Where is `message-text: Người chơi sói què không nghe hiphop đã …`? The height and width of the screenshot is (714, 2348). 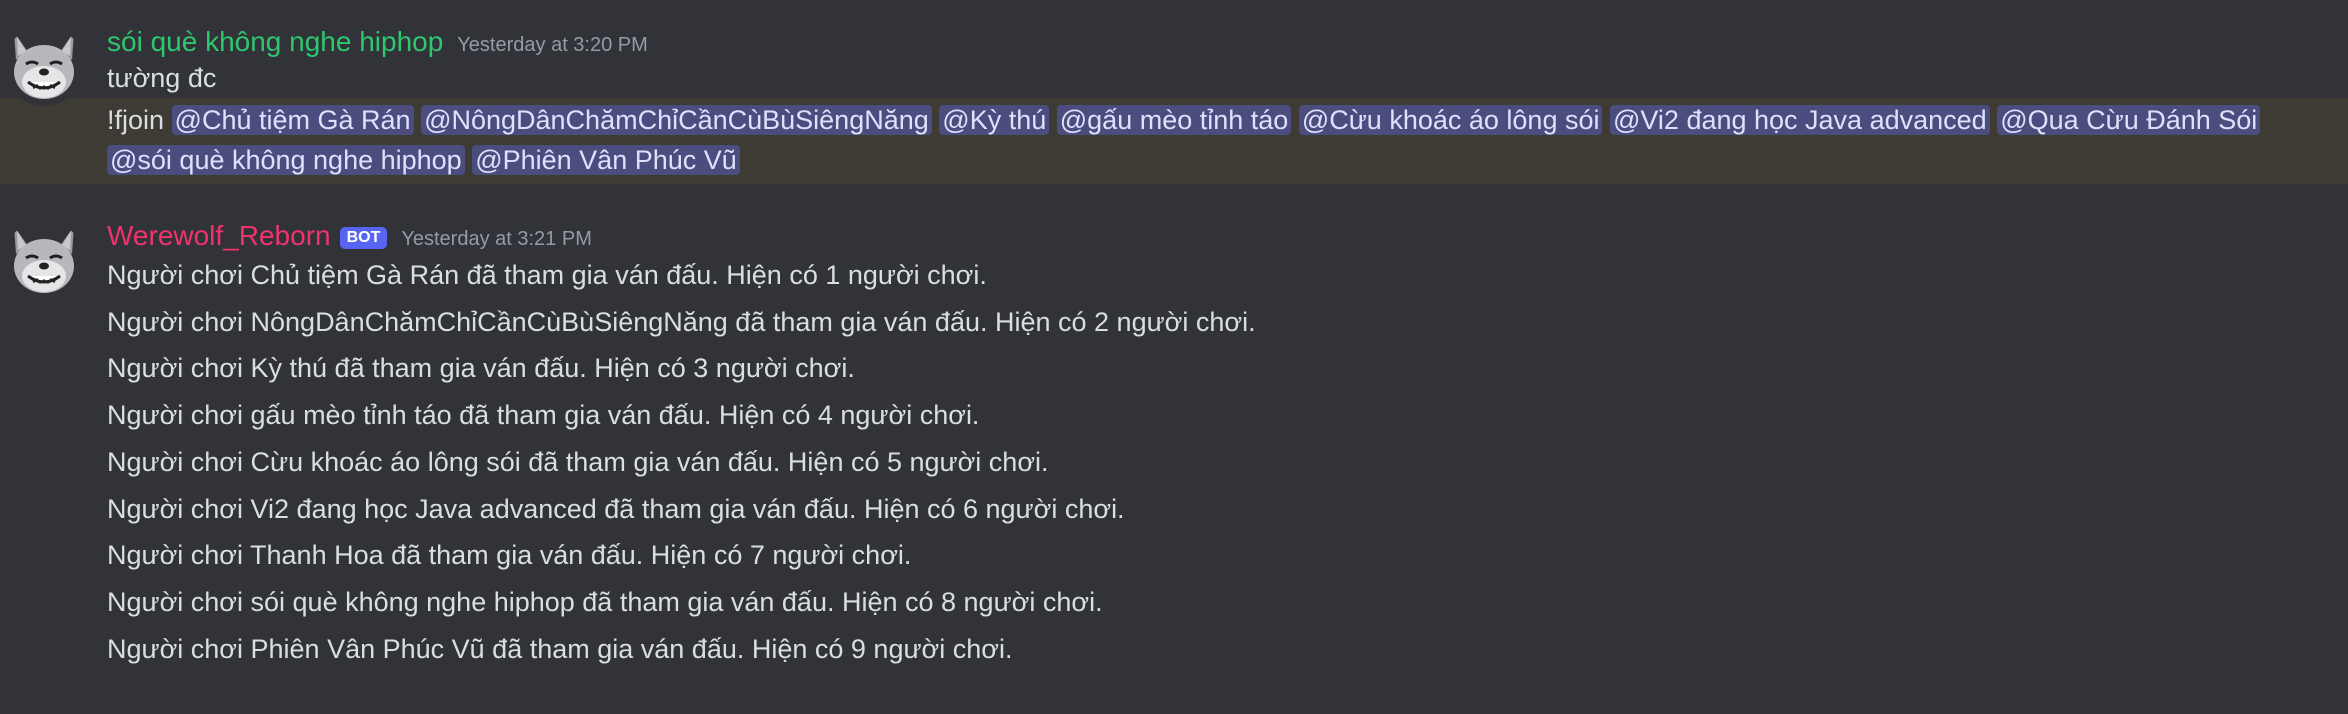 message-text: Người chơi sói què không nghe hiphop đã … is located at coordinates (605, 601).